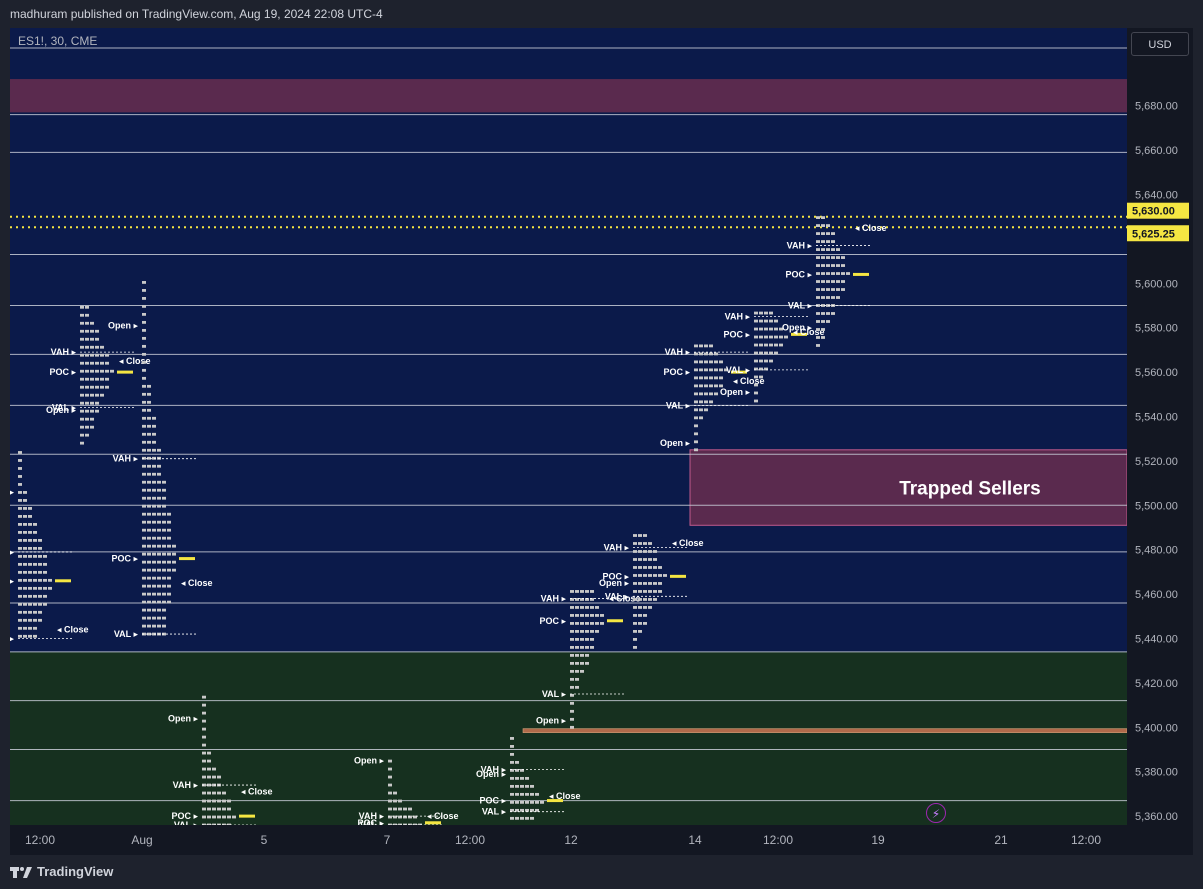 The image size is (1203, 889). I want to click on tradingview-logo: TradingView, so click(61, 871).